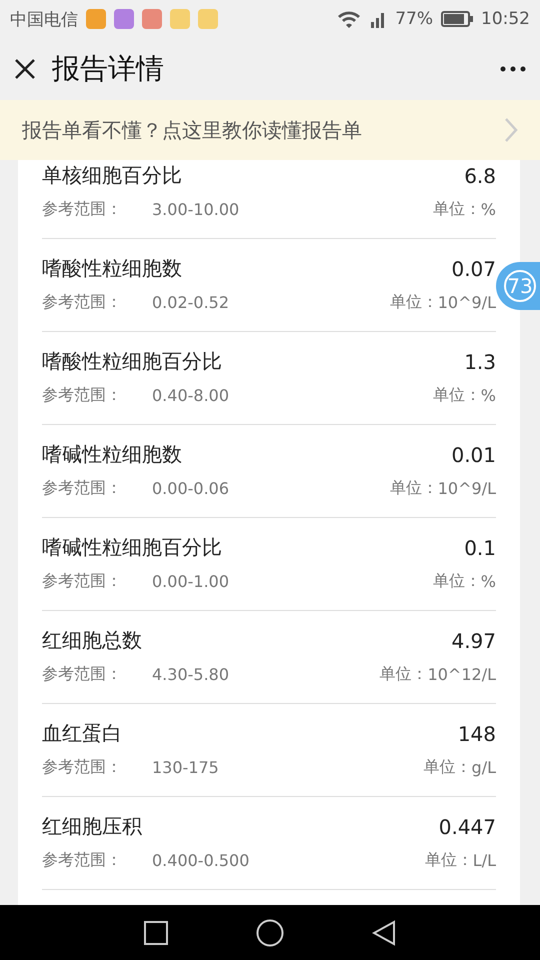 The height and width of the screenshot is (960, 540). Describe the element at coordinates (112, 268) in the screenshot. I see `test-name: 嗜酸性粒细胞数` at that location.